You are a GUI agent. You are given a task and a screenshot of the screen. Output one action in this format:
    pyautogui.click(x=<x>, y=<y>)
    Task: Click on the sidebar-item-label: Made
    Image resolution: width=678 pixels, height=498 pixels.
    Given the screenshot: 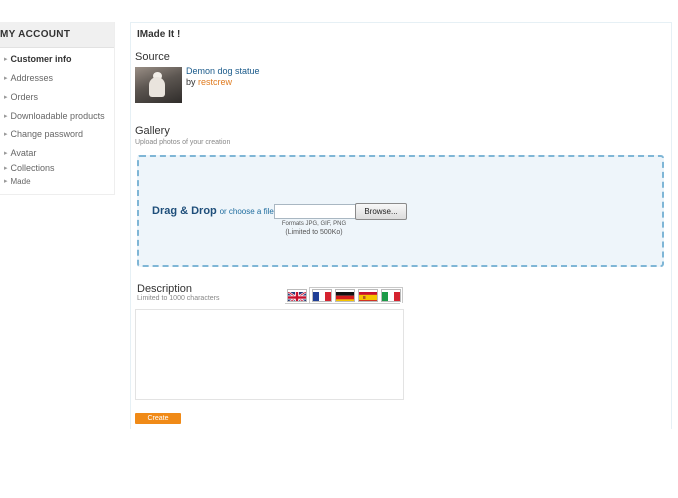 What is the action you would take?
    pyautogui.click(x=20, y=181)
    